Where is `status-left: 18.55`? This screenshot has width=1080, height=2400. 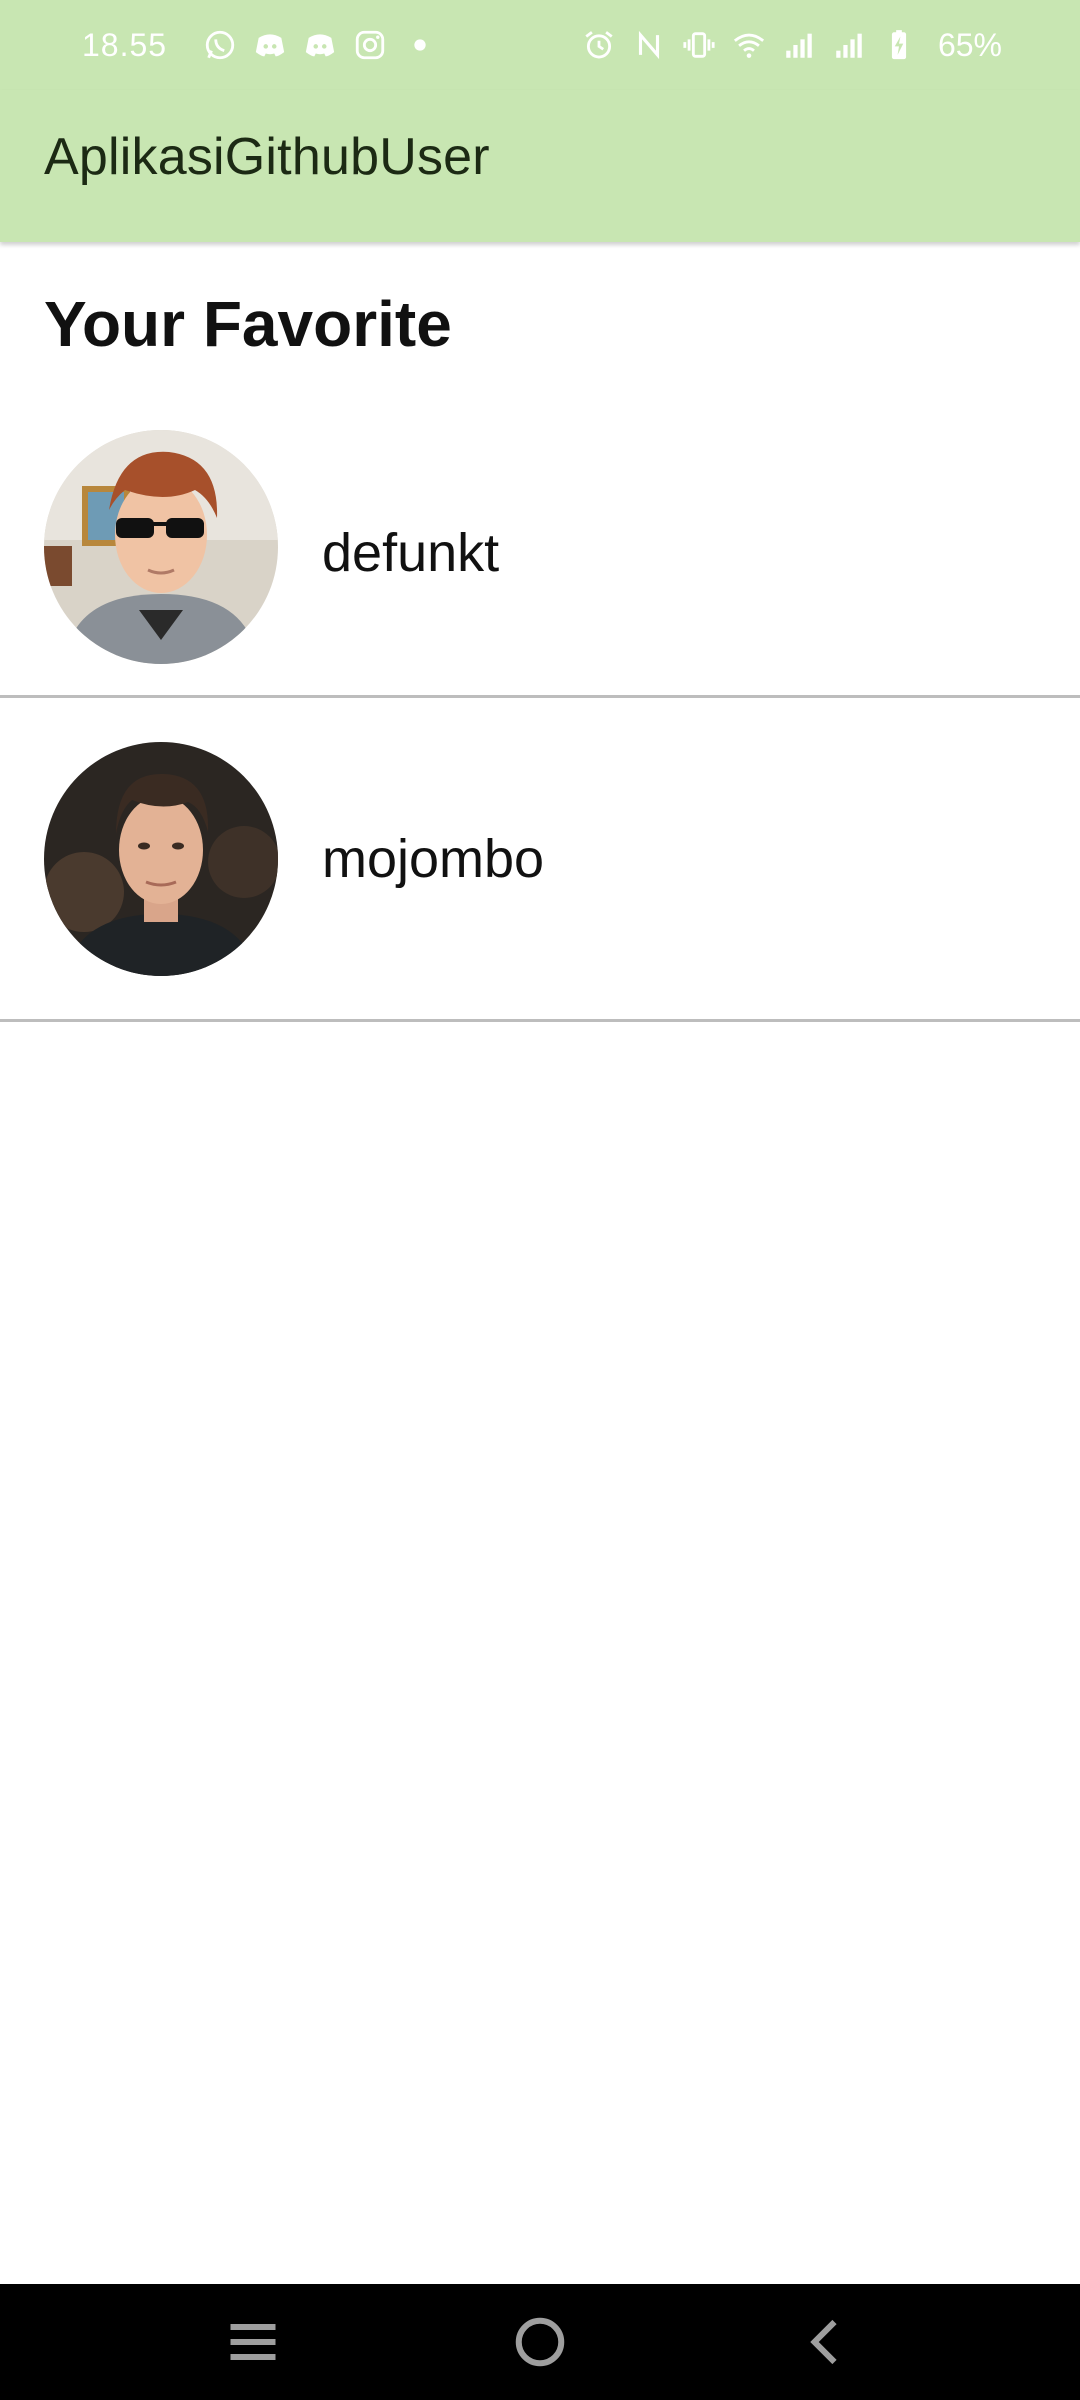 status-left: 18.55 is located at coordinates (259, 45).